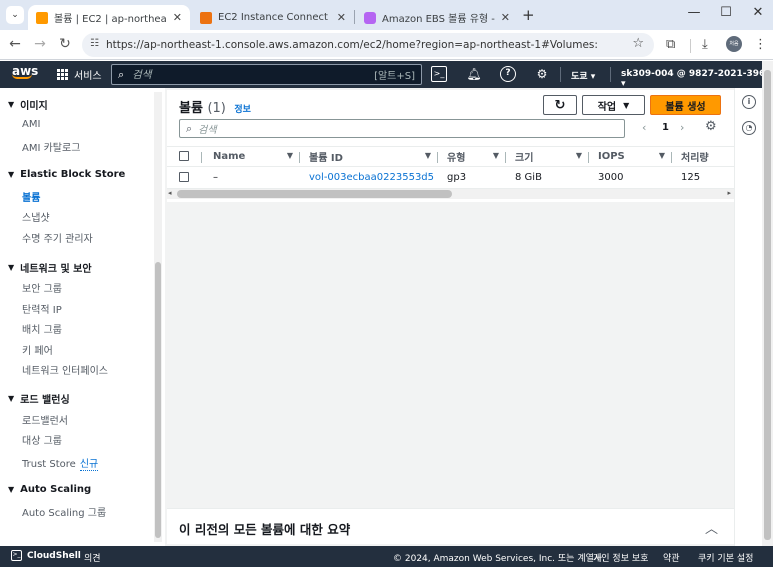 This screenshot has width=773, height=567. Describe the element at coordinates (92, 557) in the screenshot. I see `feedback-link: 의견` at that location.